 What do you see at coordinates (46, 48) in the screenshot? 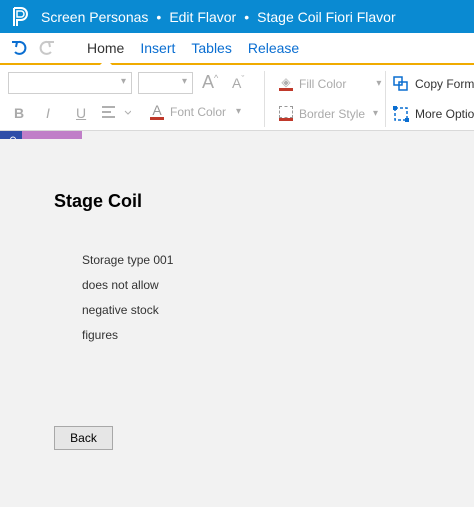
I see `redo-icon` at bounding box center [46, 48].